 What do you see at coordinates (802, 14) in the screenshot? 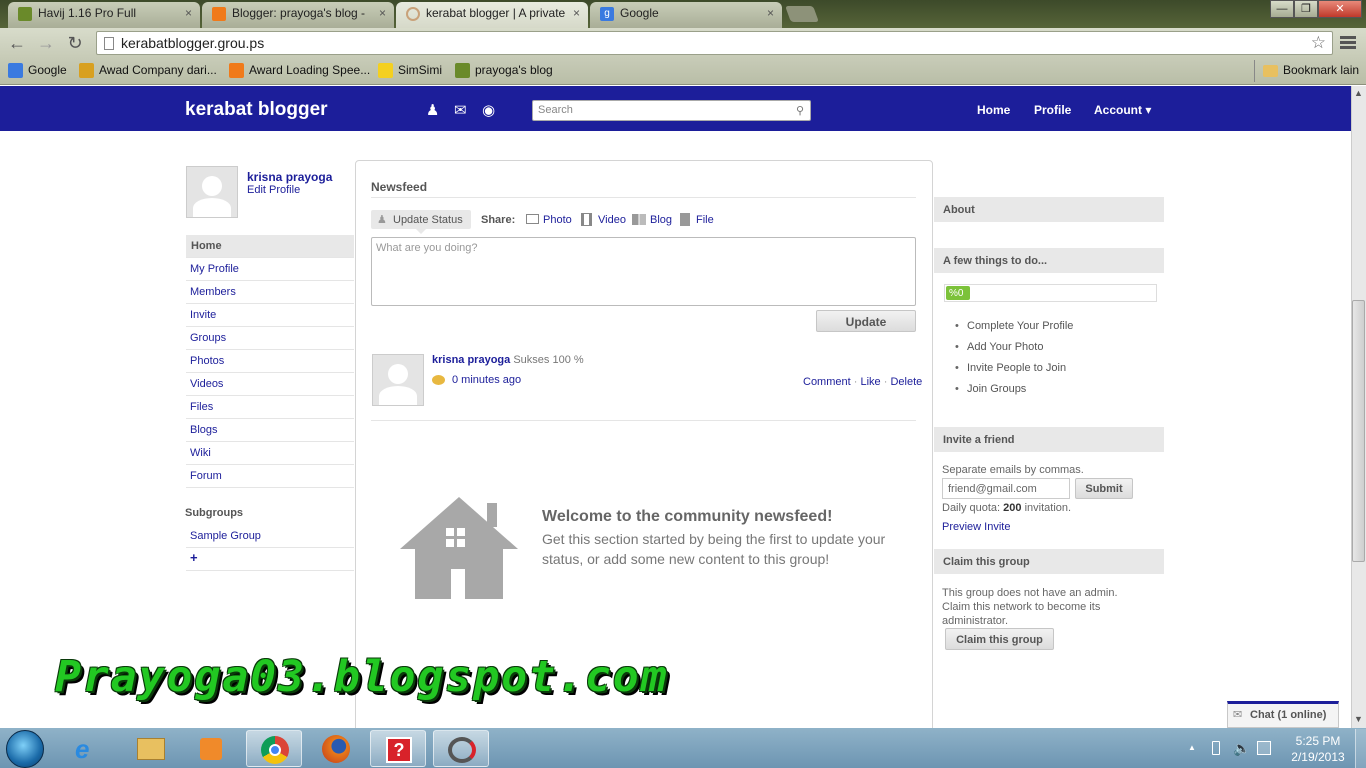
I see `new-tab-button` at bounding box center [802, 14].